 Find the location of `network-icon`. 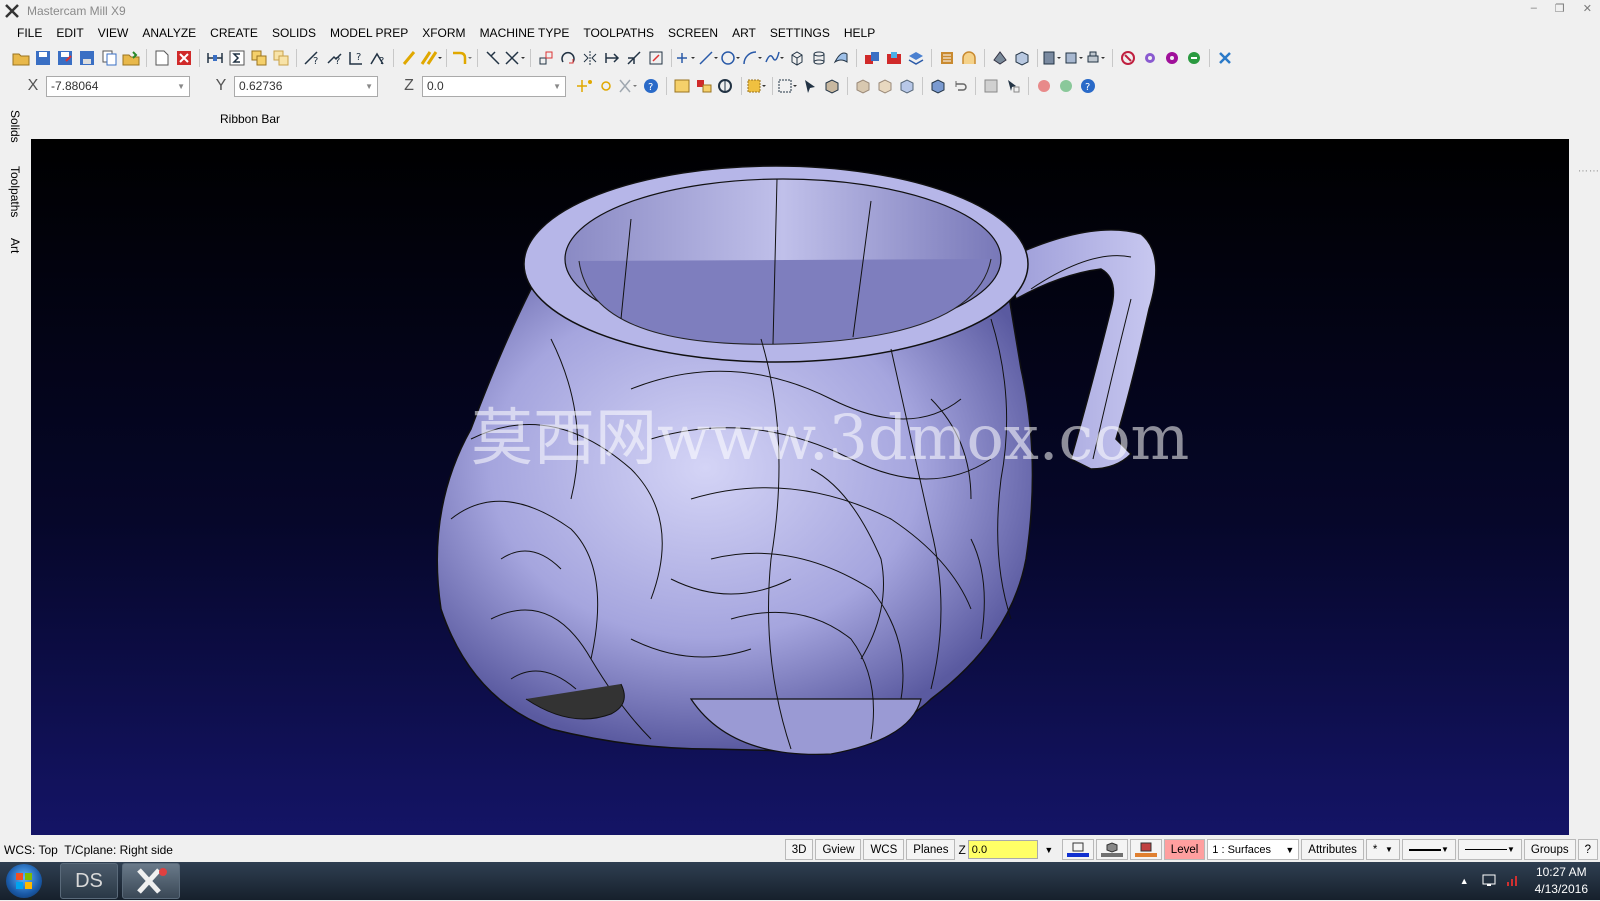

network-icon is located at coordinates (1489, 881).